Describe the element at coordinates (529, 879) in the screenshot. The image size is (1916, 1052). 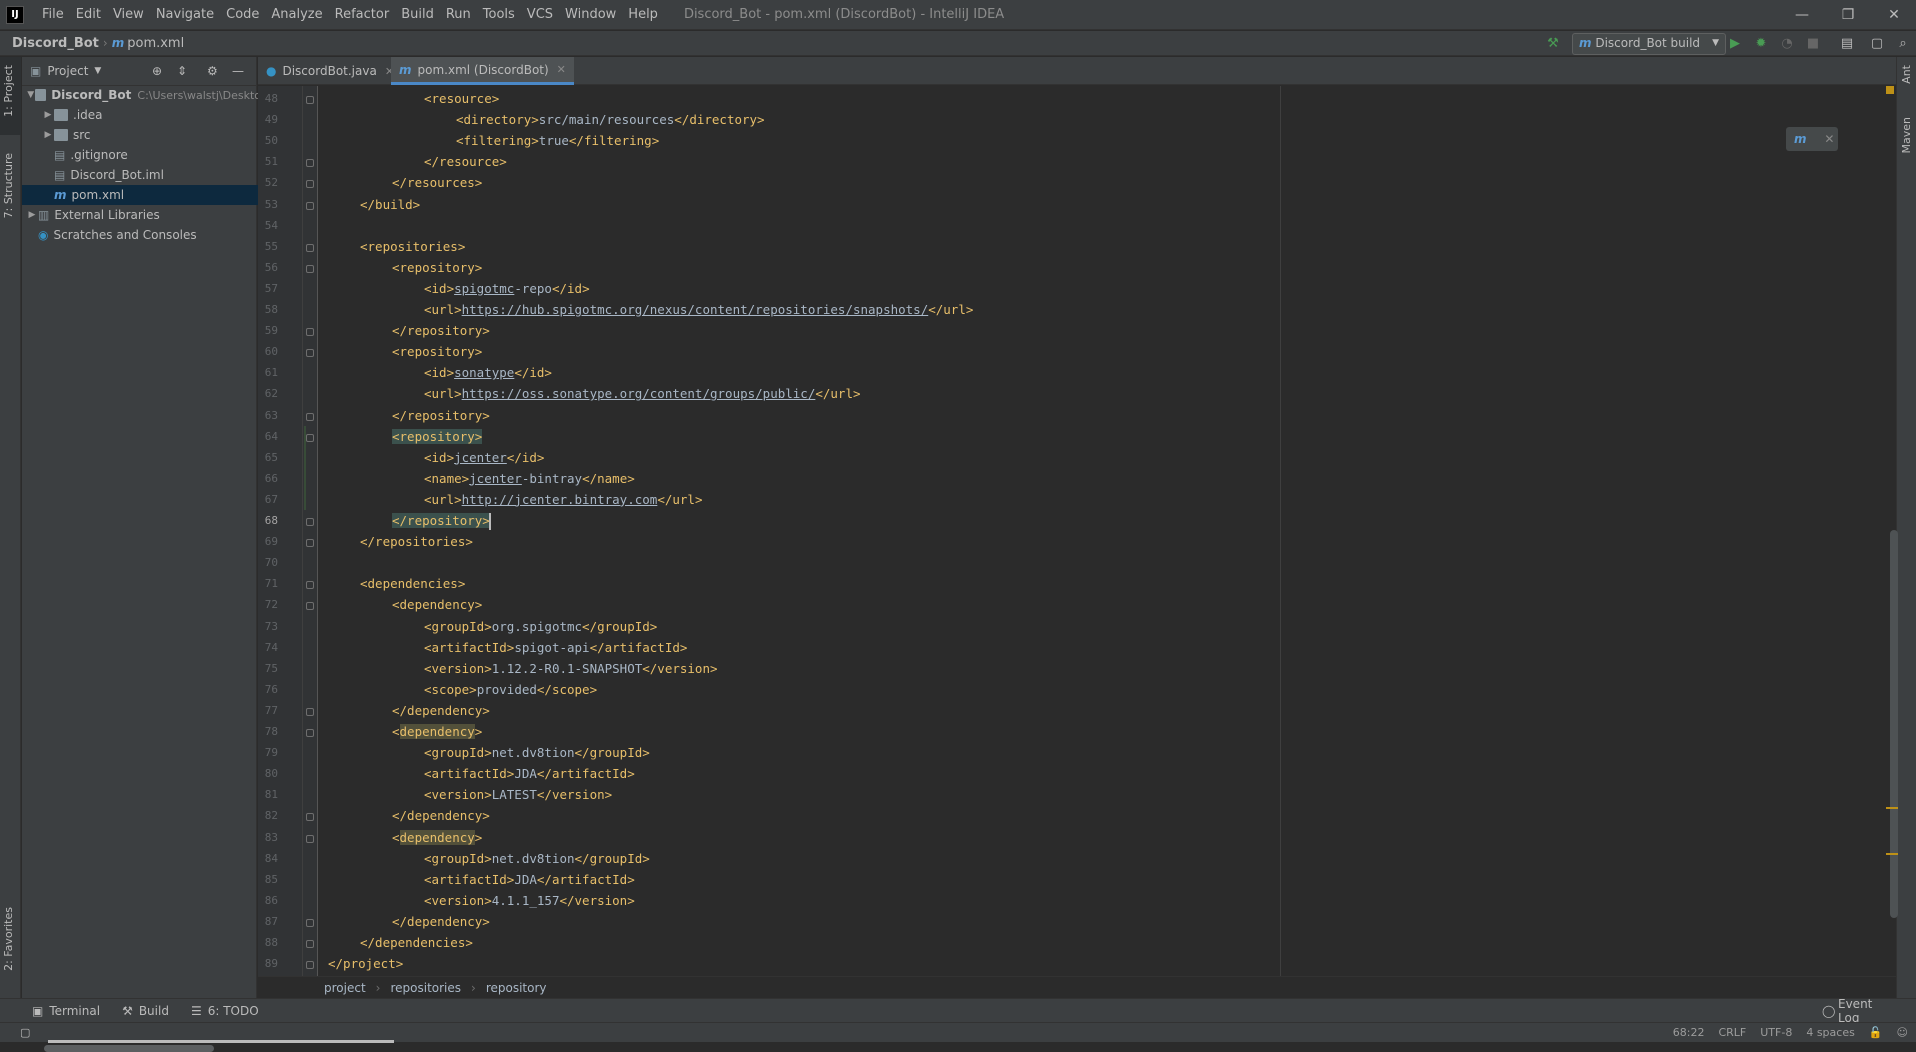
I see `code-line: <artifactId>JDA</artifactId>` at that location.